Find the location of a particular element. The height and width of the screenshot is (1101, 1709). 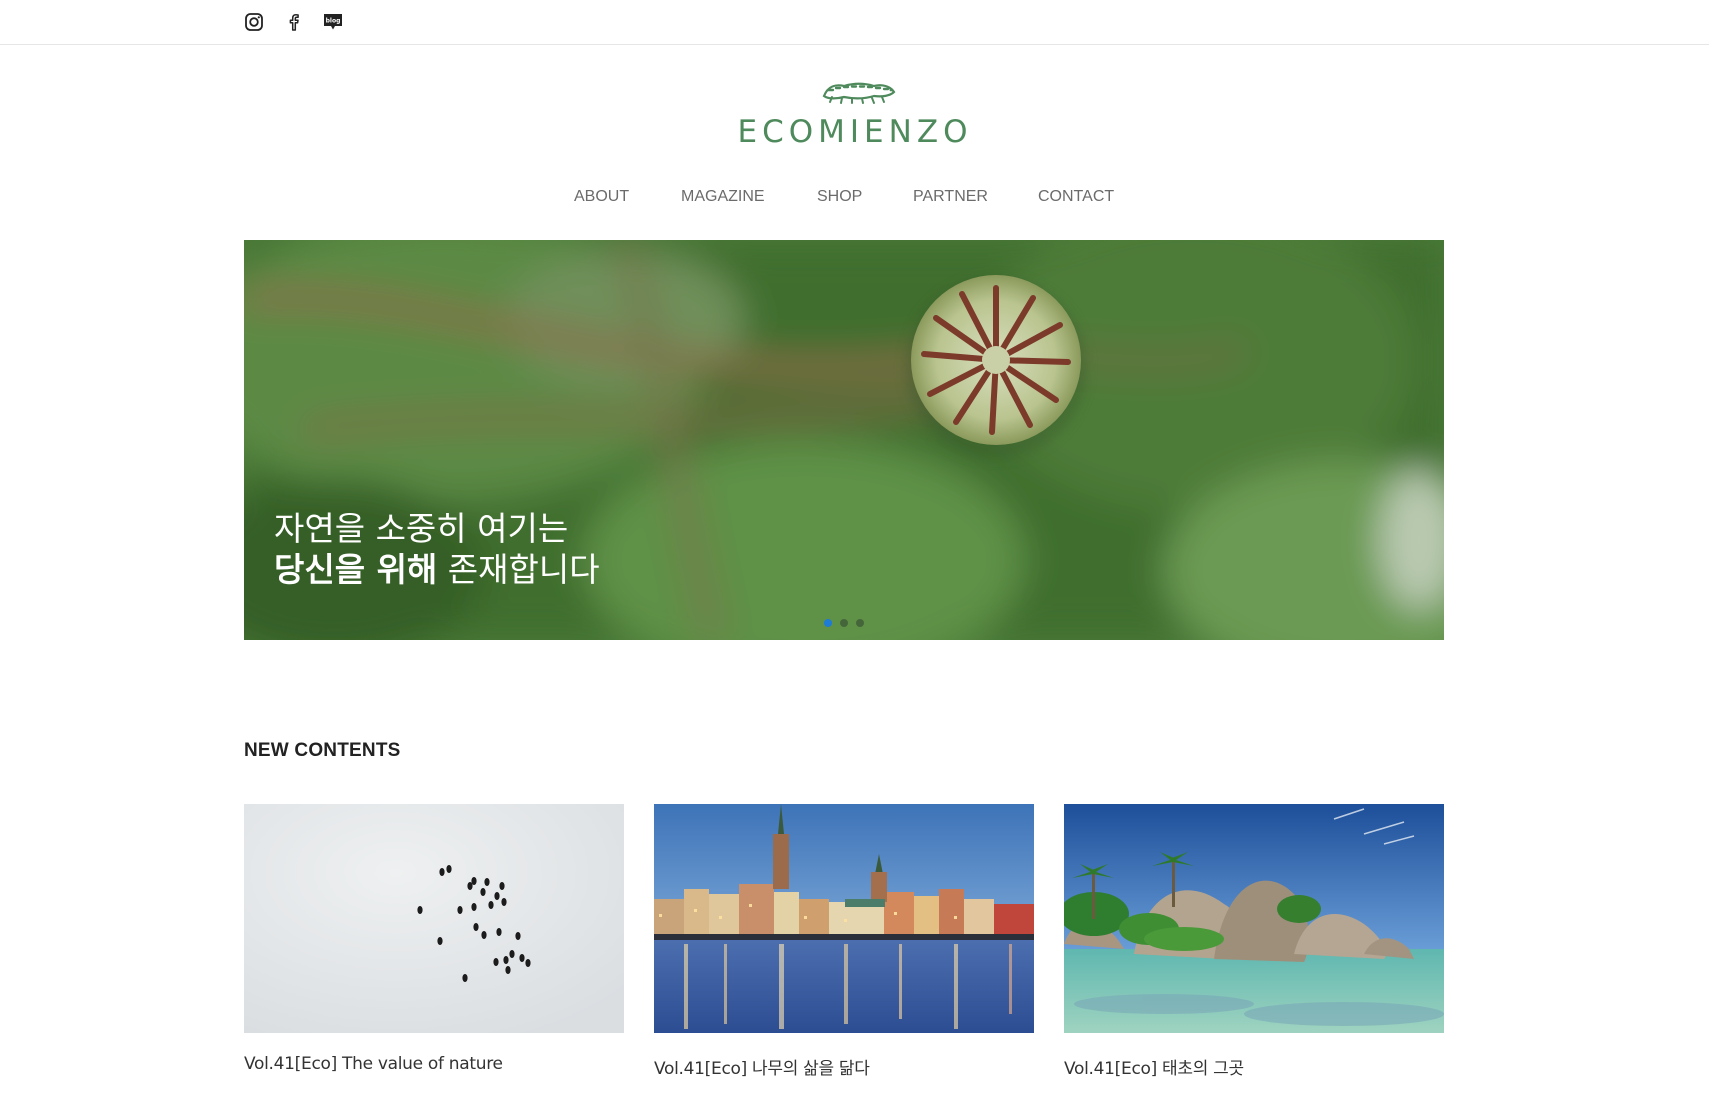

city-waterfront-dusk-image is located at coordinates (844, 918).